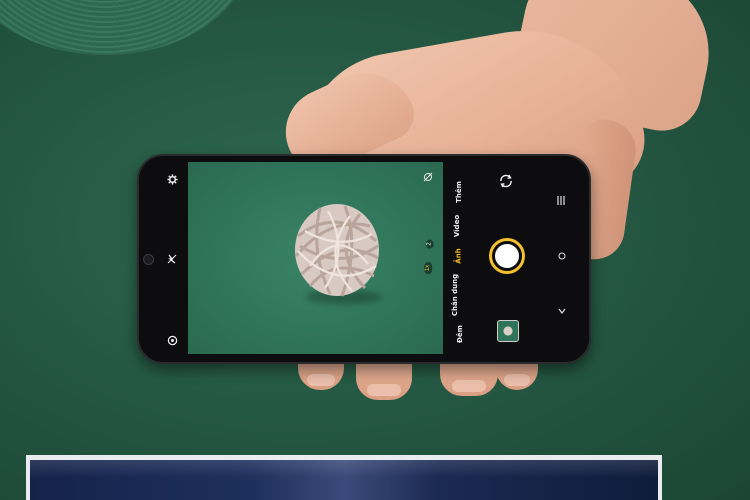  What do you see at coordinates (459, 192) in the screenshot?
I see `mode-more: Thêm` at bounding box center [459, 192].